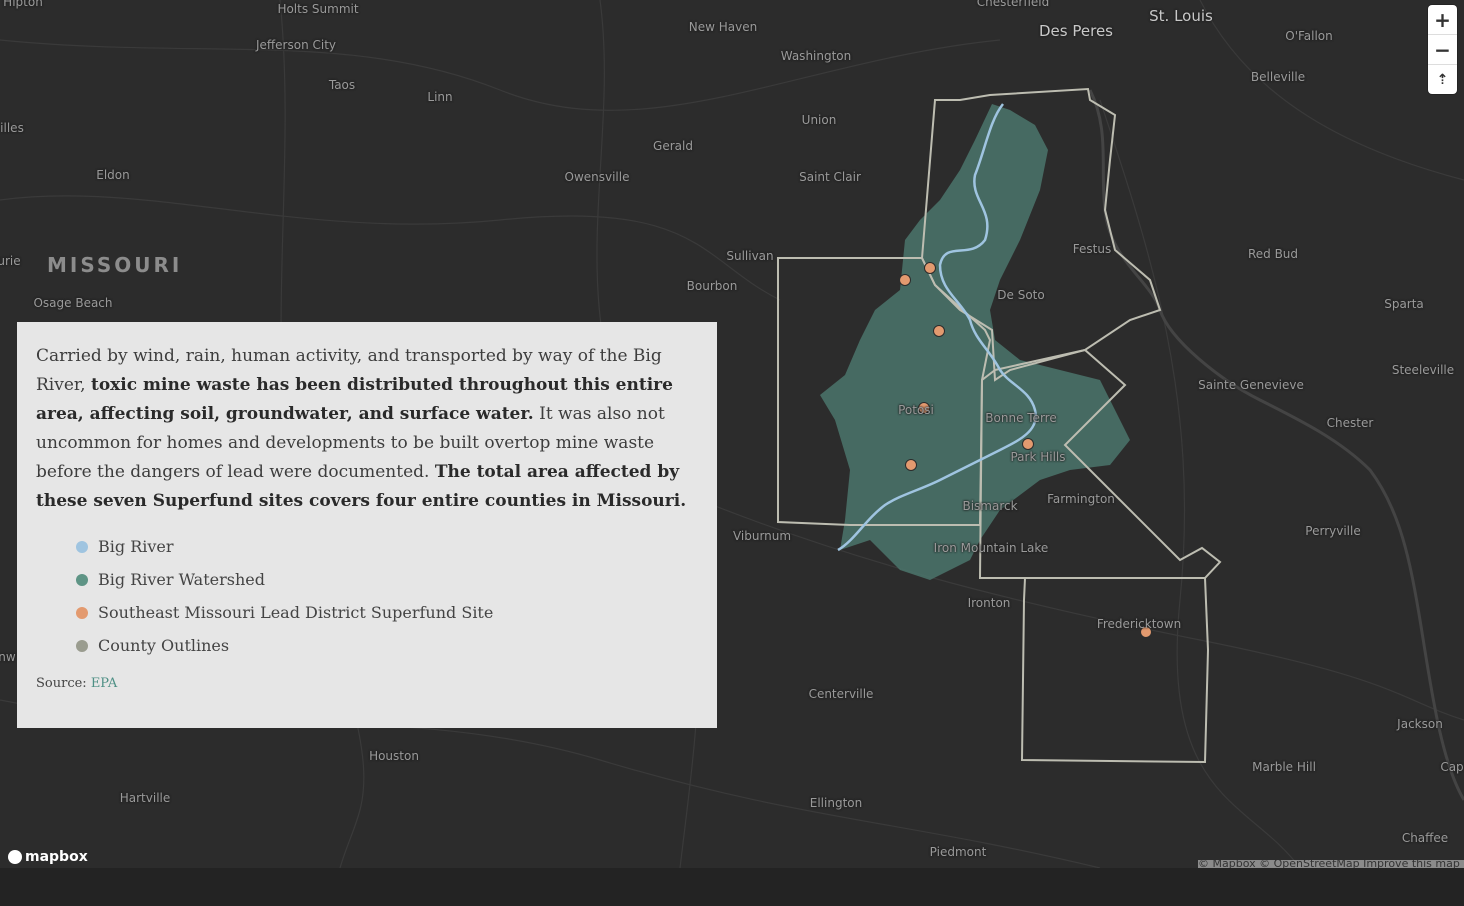 This screenshot has height=906, width=1464. What do you see at coordinates (958, 852) in the screenshot?
I see `place-label: Piedmont` at bounding box center [958, 852].